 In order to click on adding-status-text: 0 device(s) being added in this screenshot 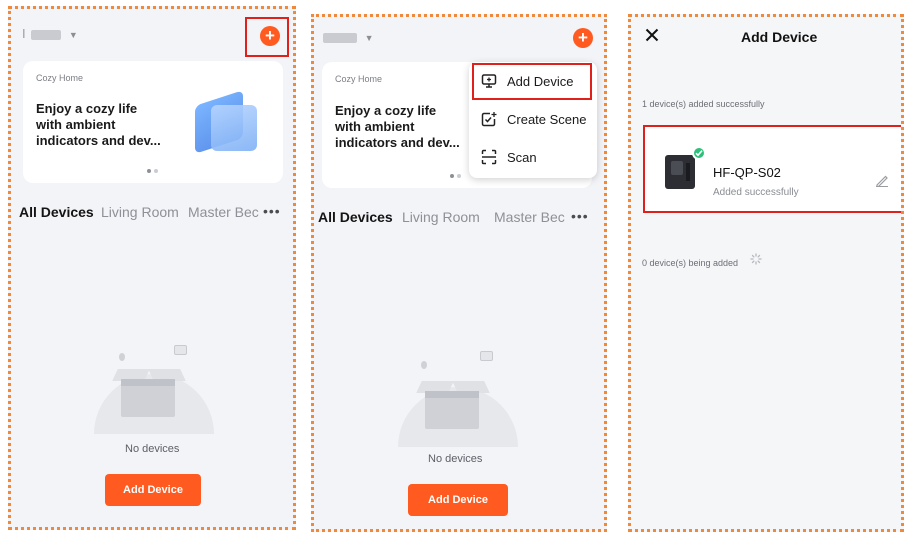, I will do `click(690, 263)`.